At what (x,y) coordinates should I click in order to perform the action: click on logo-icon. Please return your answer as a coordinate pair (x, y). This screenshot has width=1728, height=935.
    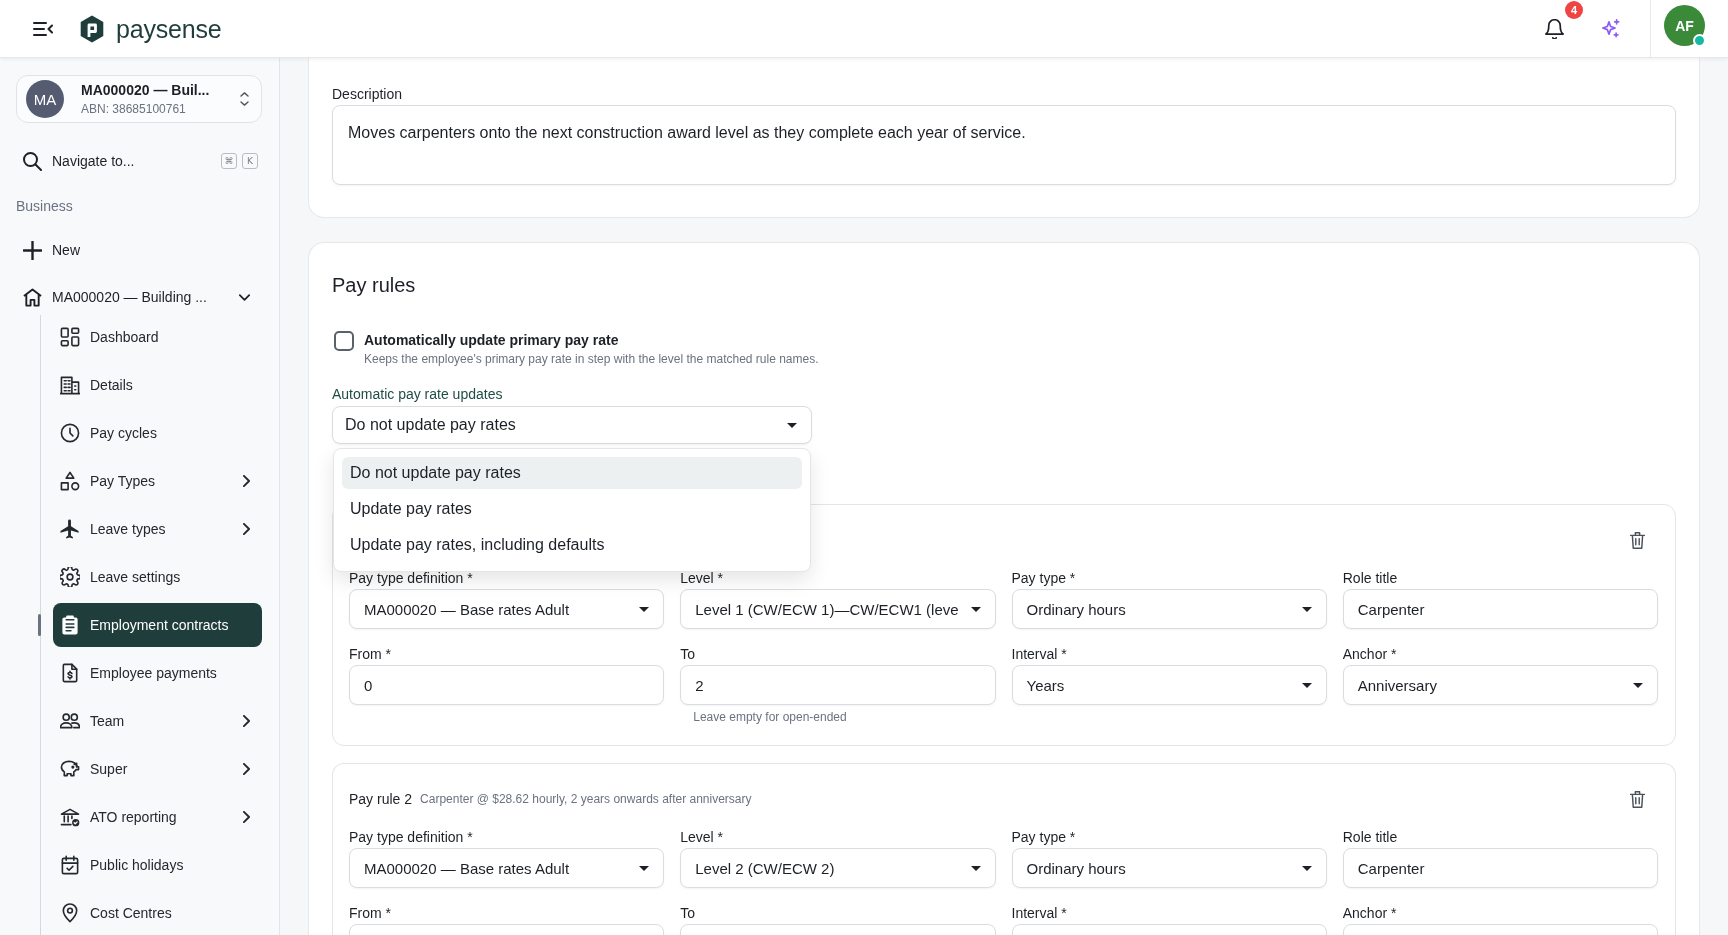
    Looking at the image, I should click on (92, 28).